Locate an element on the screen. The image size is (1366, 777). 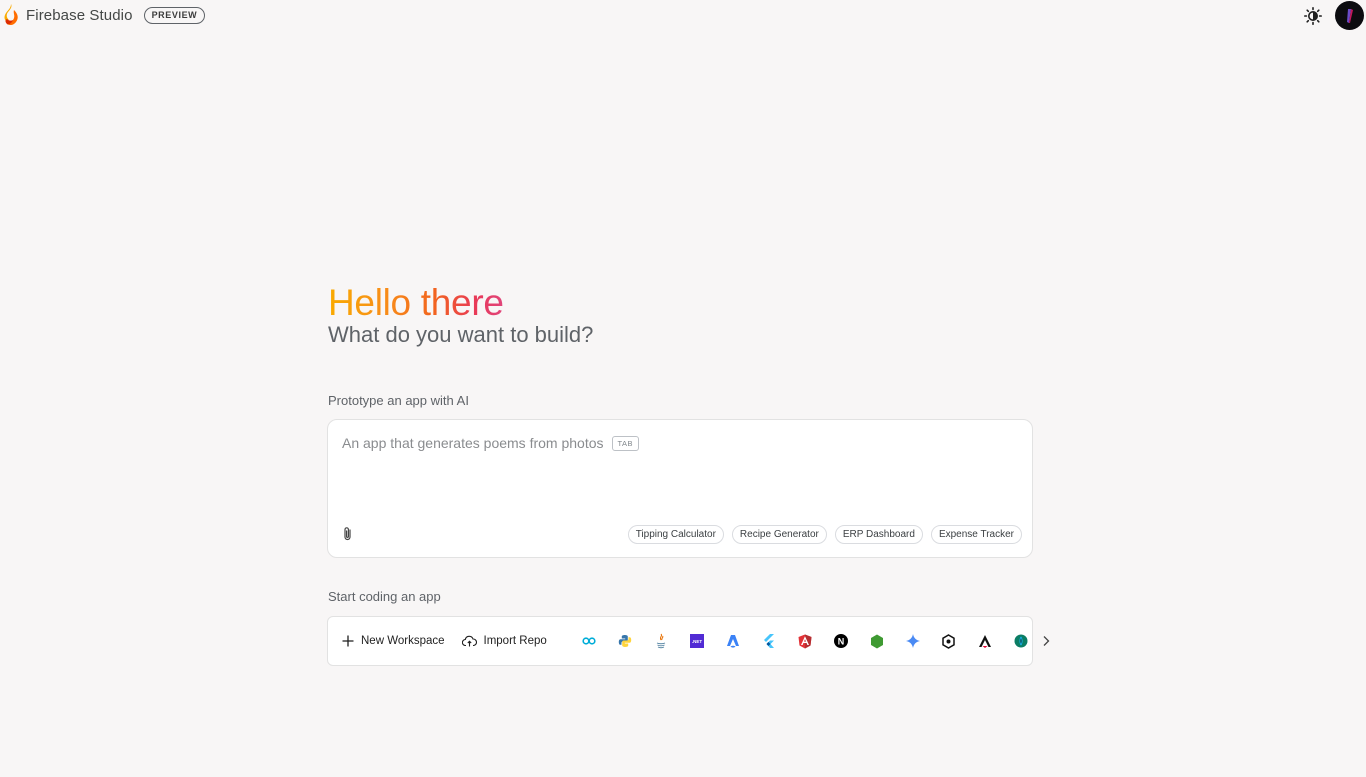
analog-icon is located at coordinates (984, 641).